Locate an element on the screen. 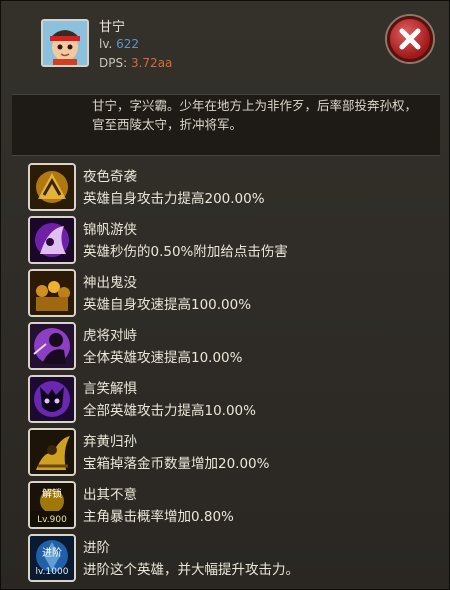 Image resolution: width=450 pixels, height=590 pixels. close-icon is located at coordinates (410, 39).